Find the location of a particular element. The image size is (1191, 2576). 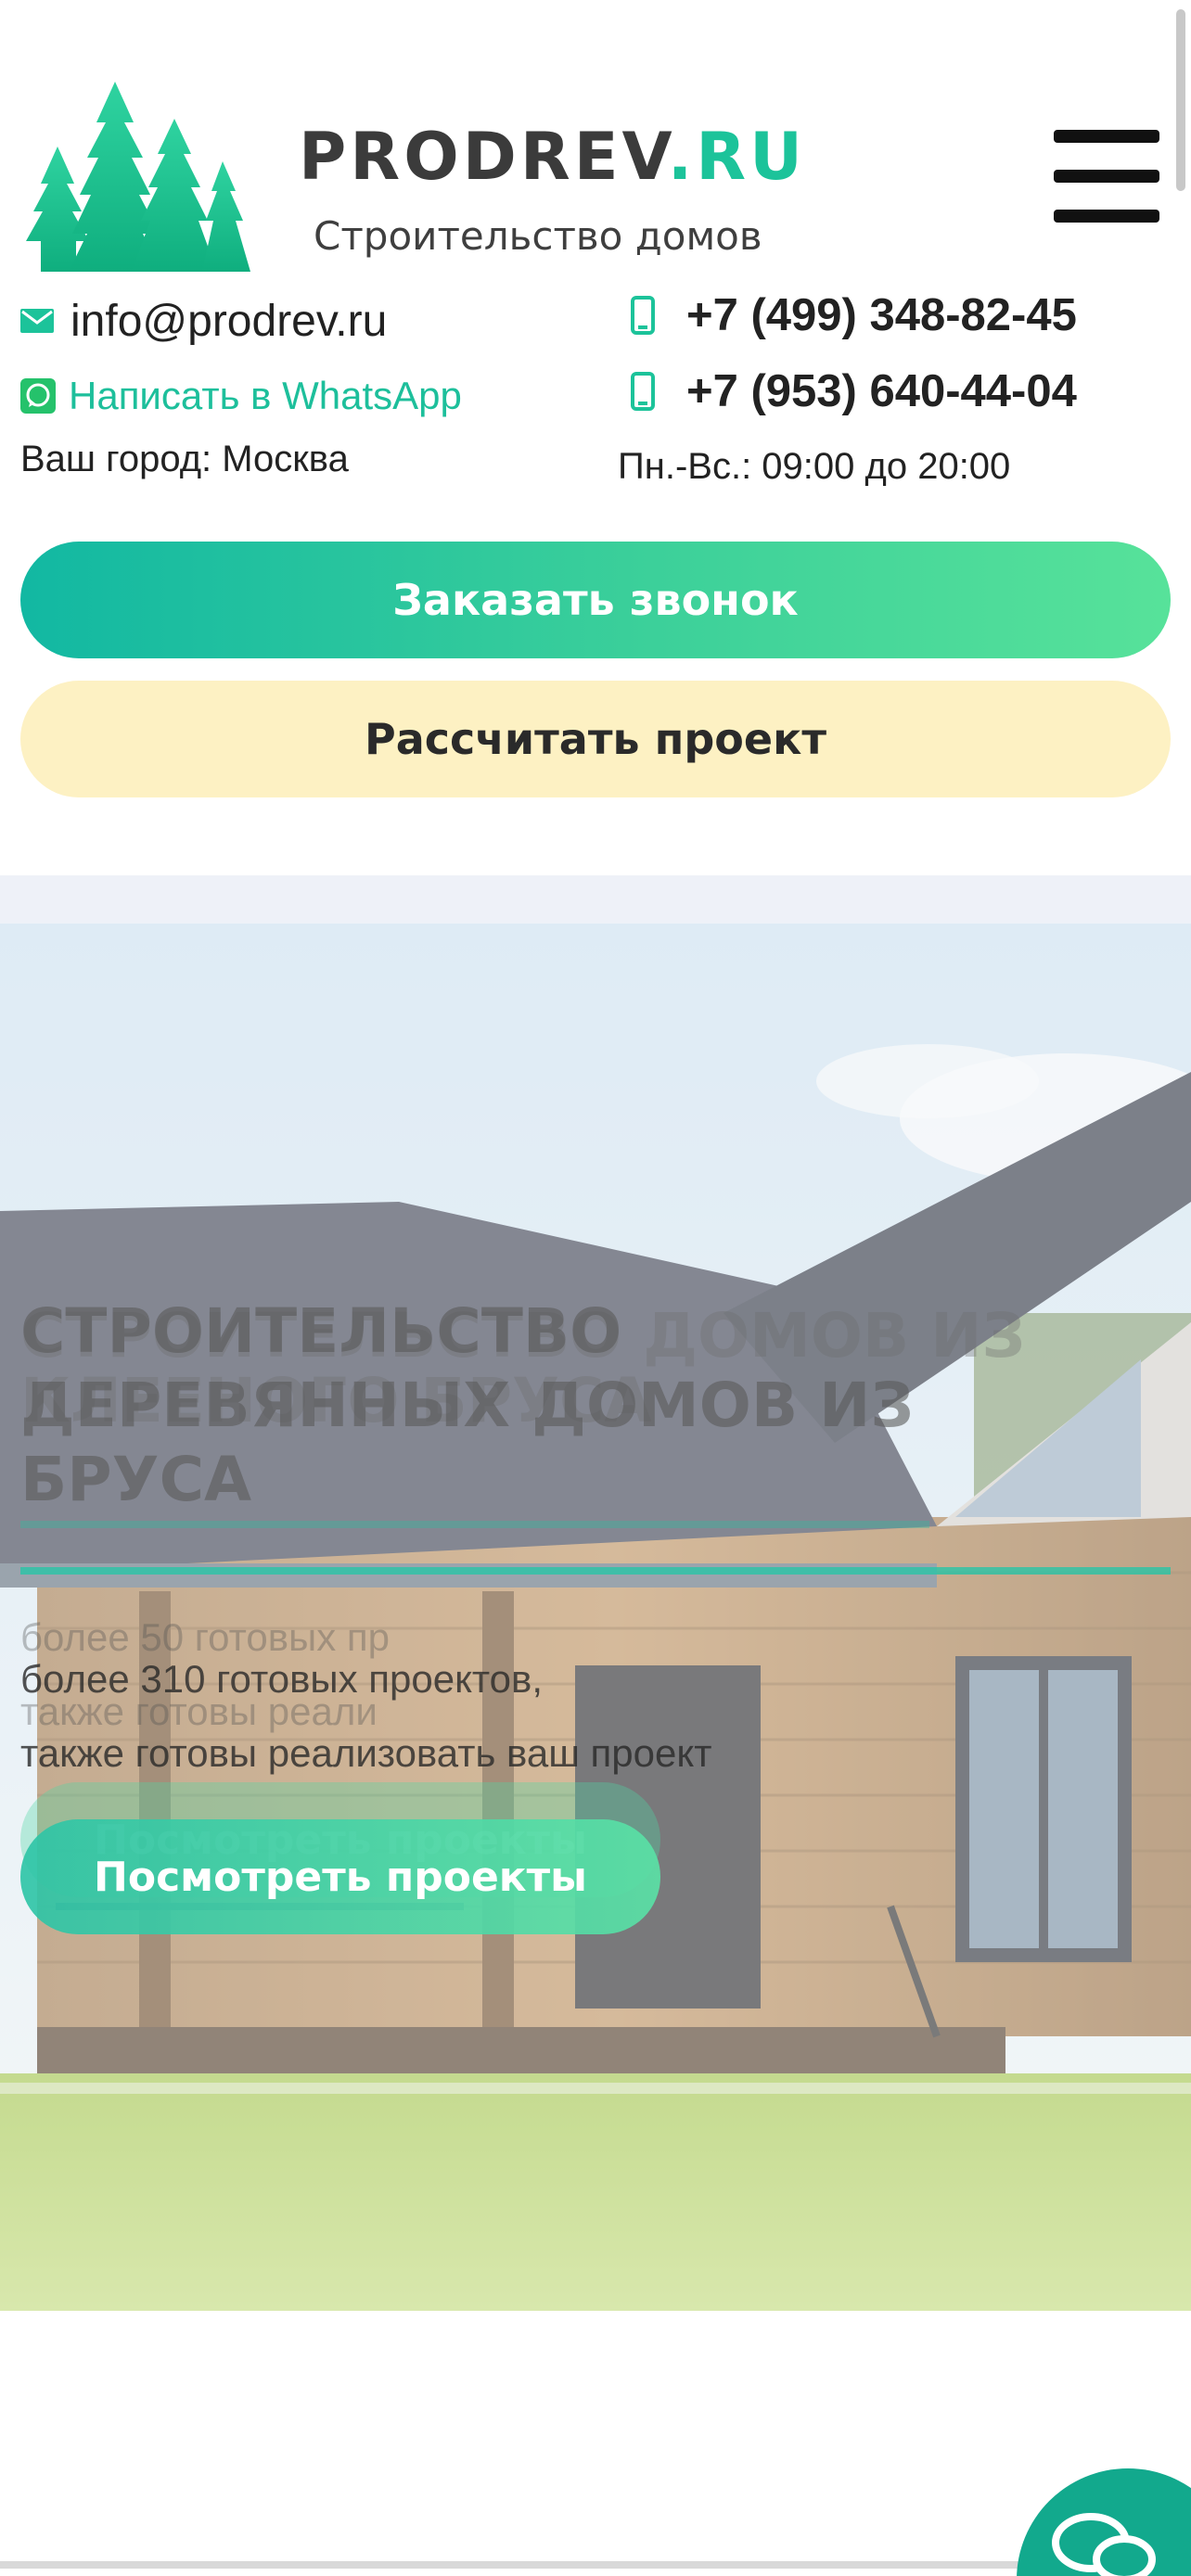

phone-number-1: +7 (499) 348-82-45 is located at coordinates (881, 315).